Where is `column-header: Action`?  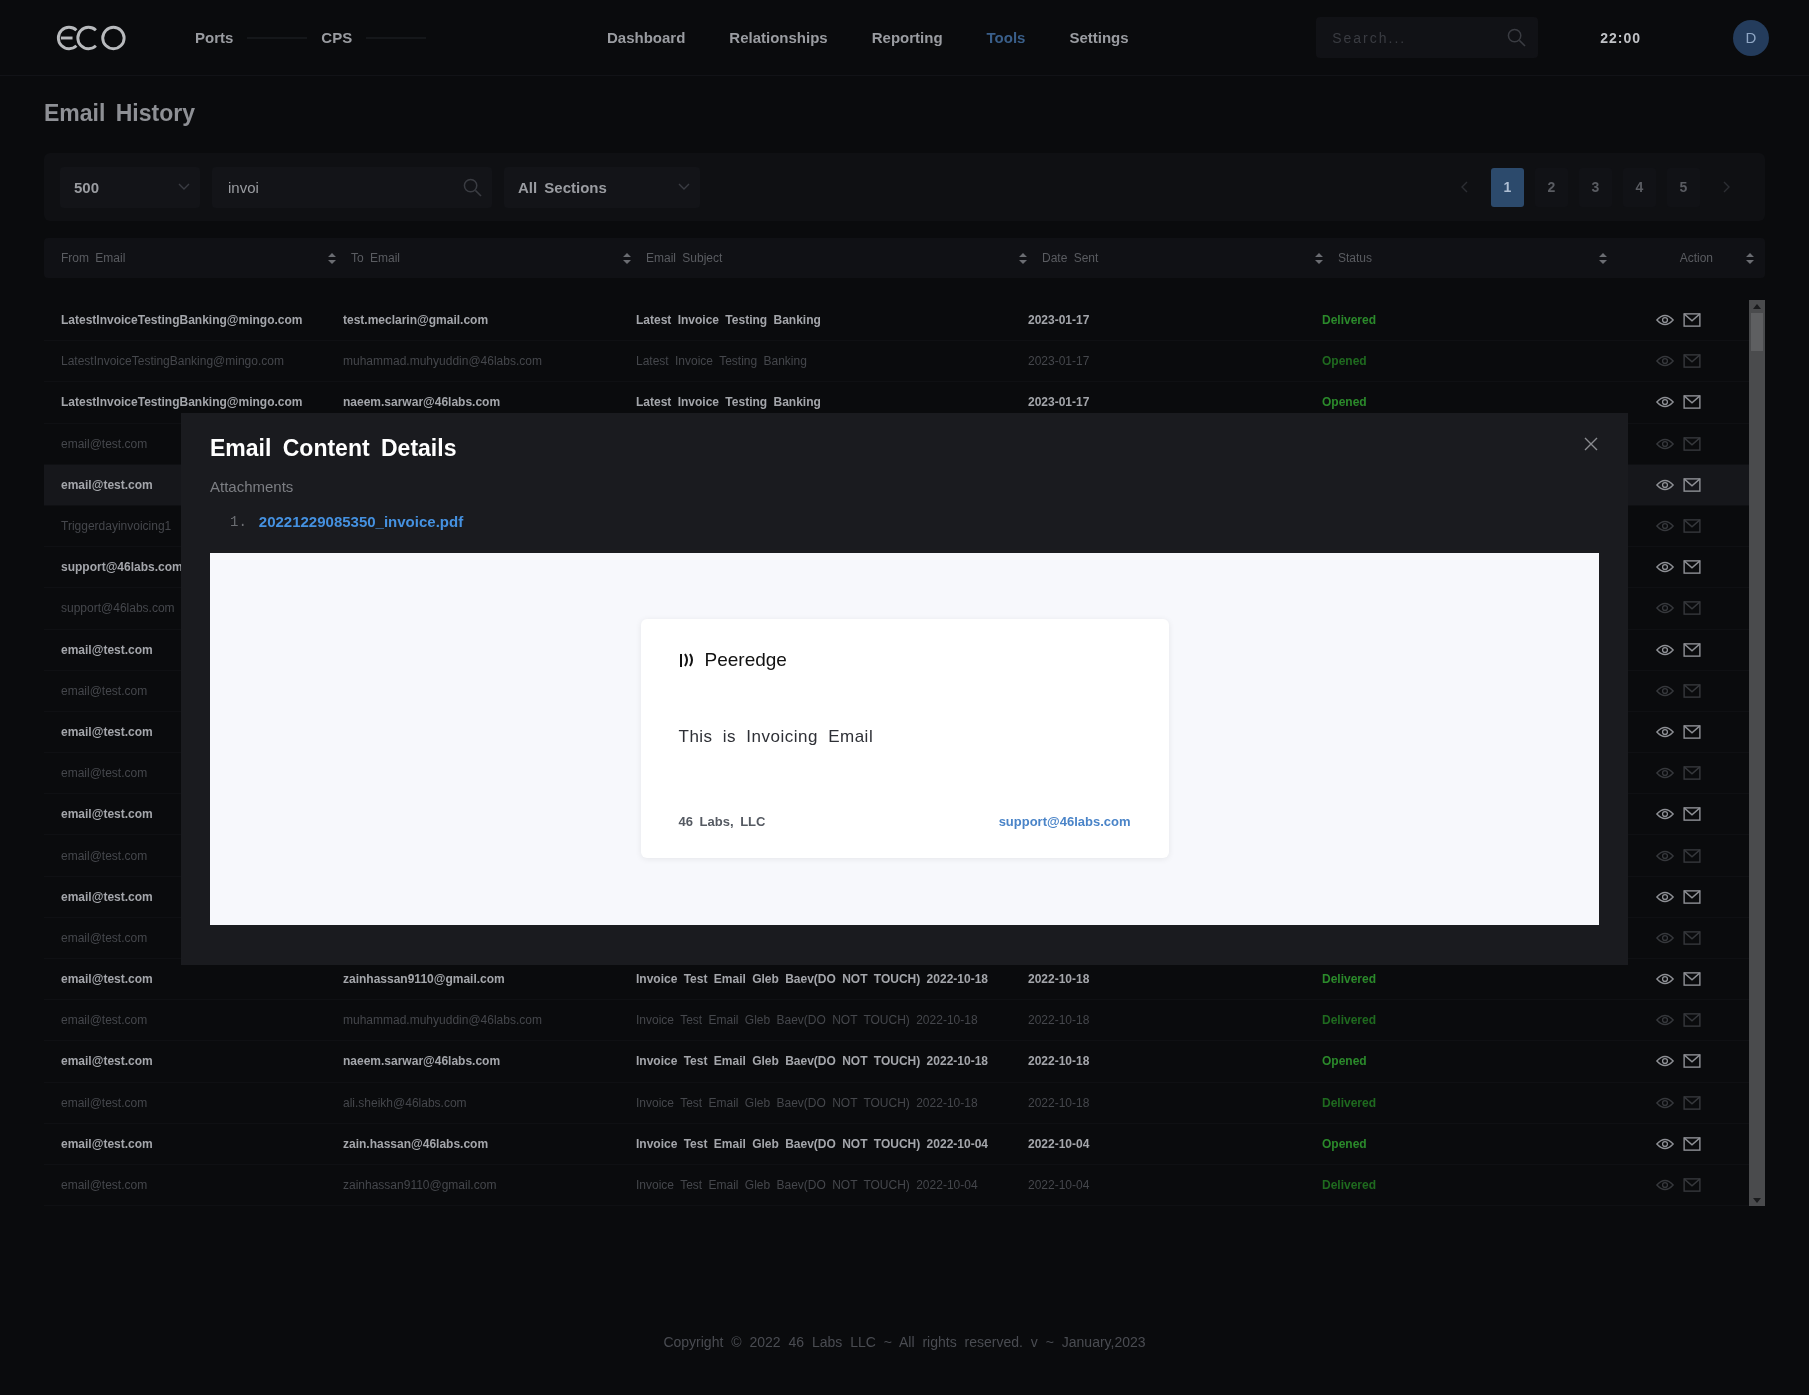 column-header: Action is located at coordinates (1696, 258).